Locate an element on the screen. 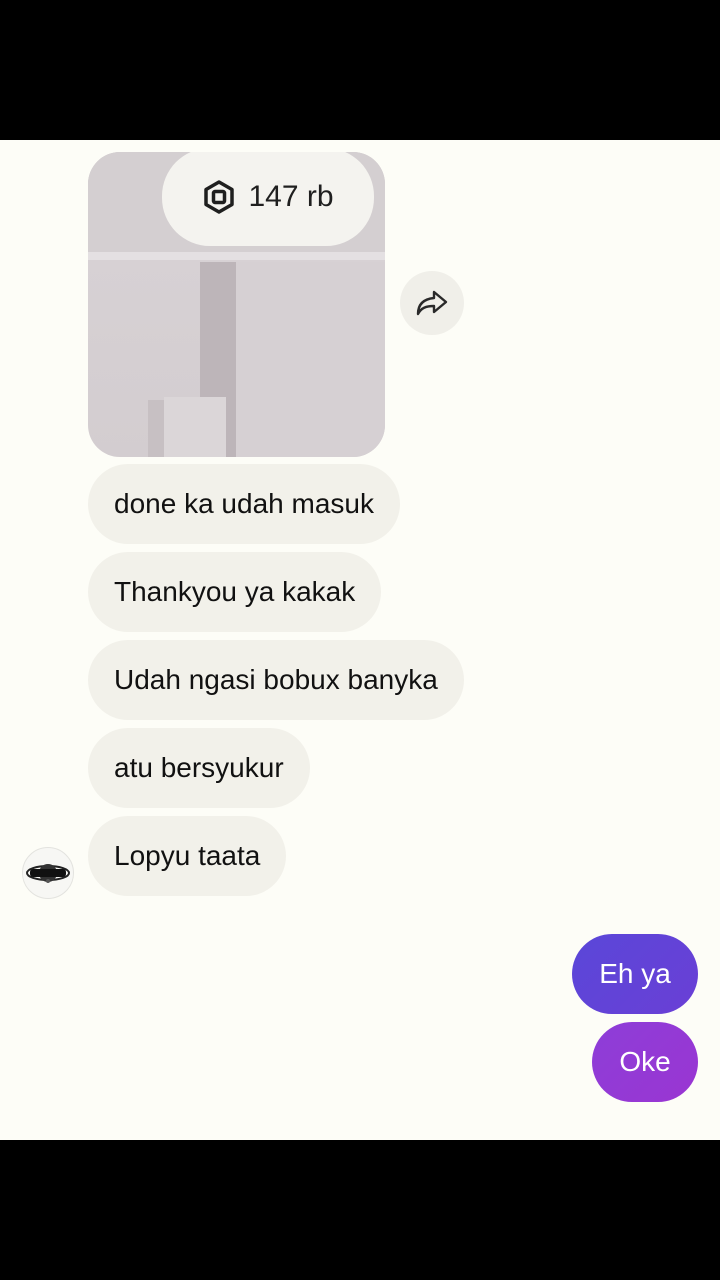  image-pillar-face is located at coordinates (310, 359).